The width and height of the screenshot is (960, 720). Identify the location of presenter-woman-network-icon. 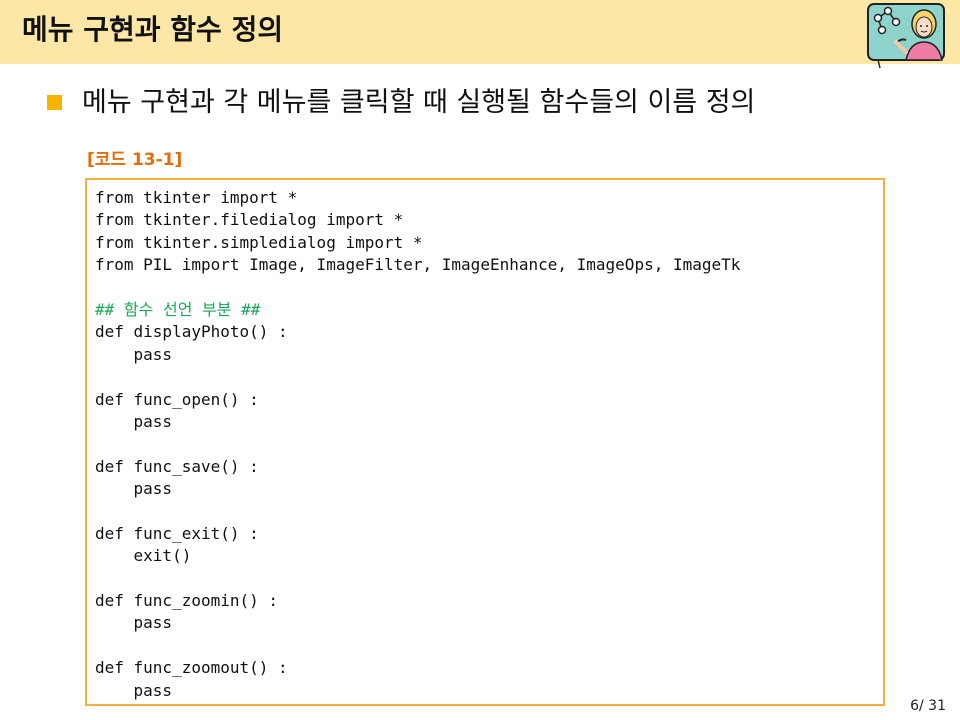
(906, 36).